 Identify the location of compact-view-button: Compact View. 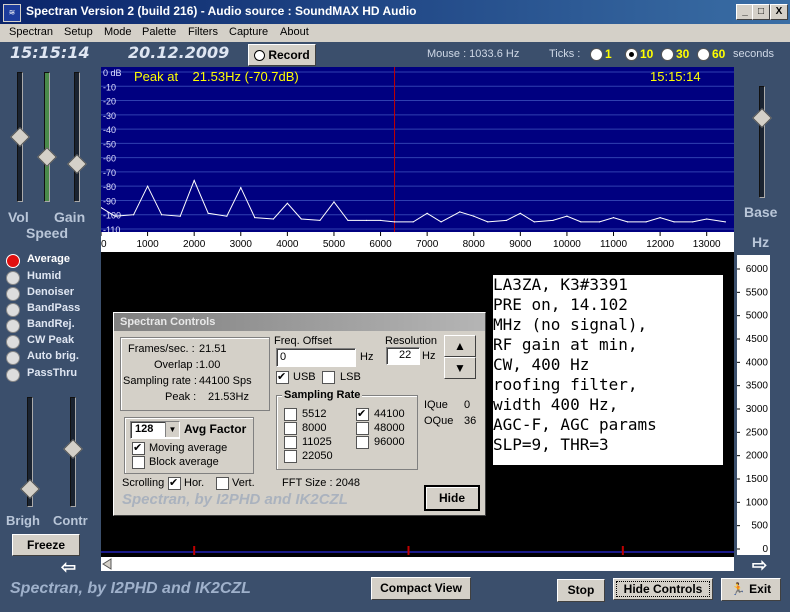
(421, 588).